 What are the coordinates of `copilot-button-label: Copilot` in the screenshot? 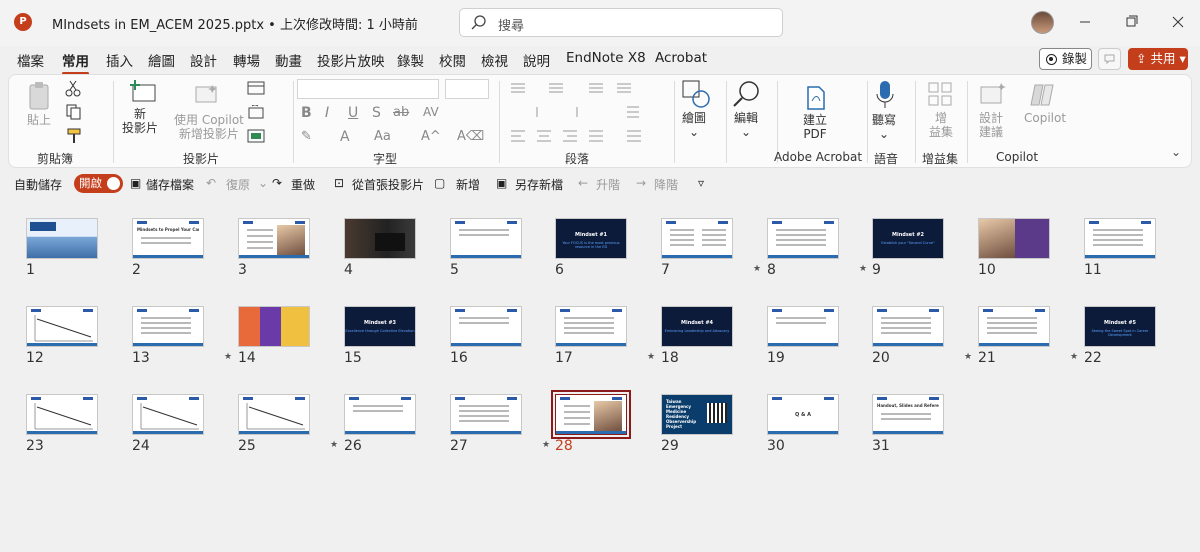 It's located at (1045, 118).